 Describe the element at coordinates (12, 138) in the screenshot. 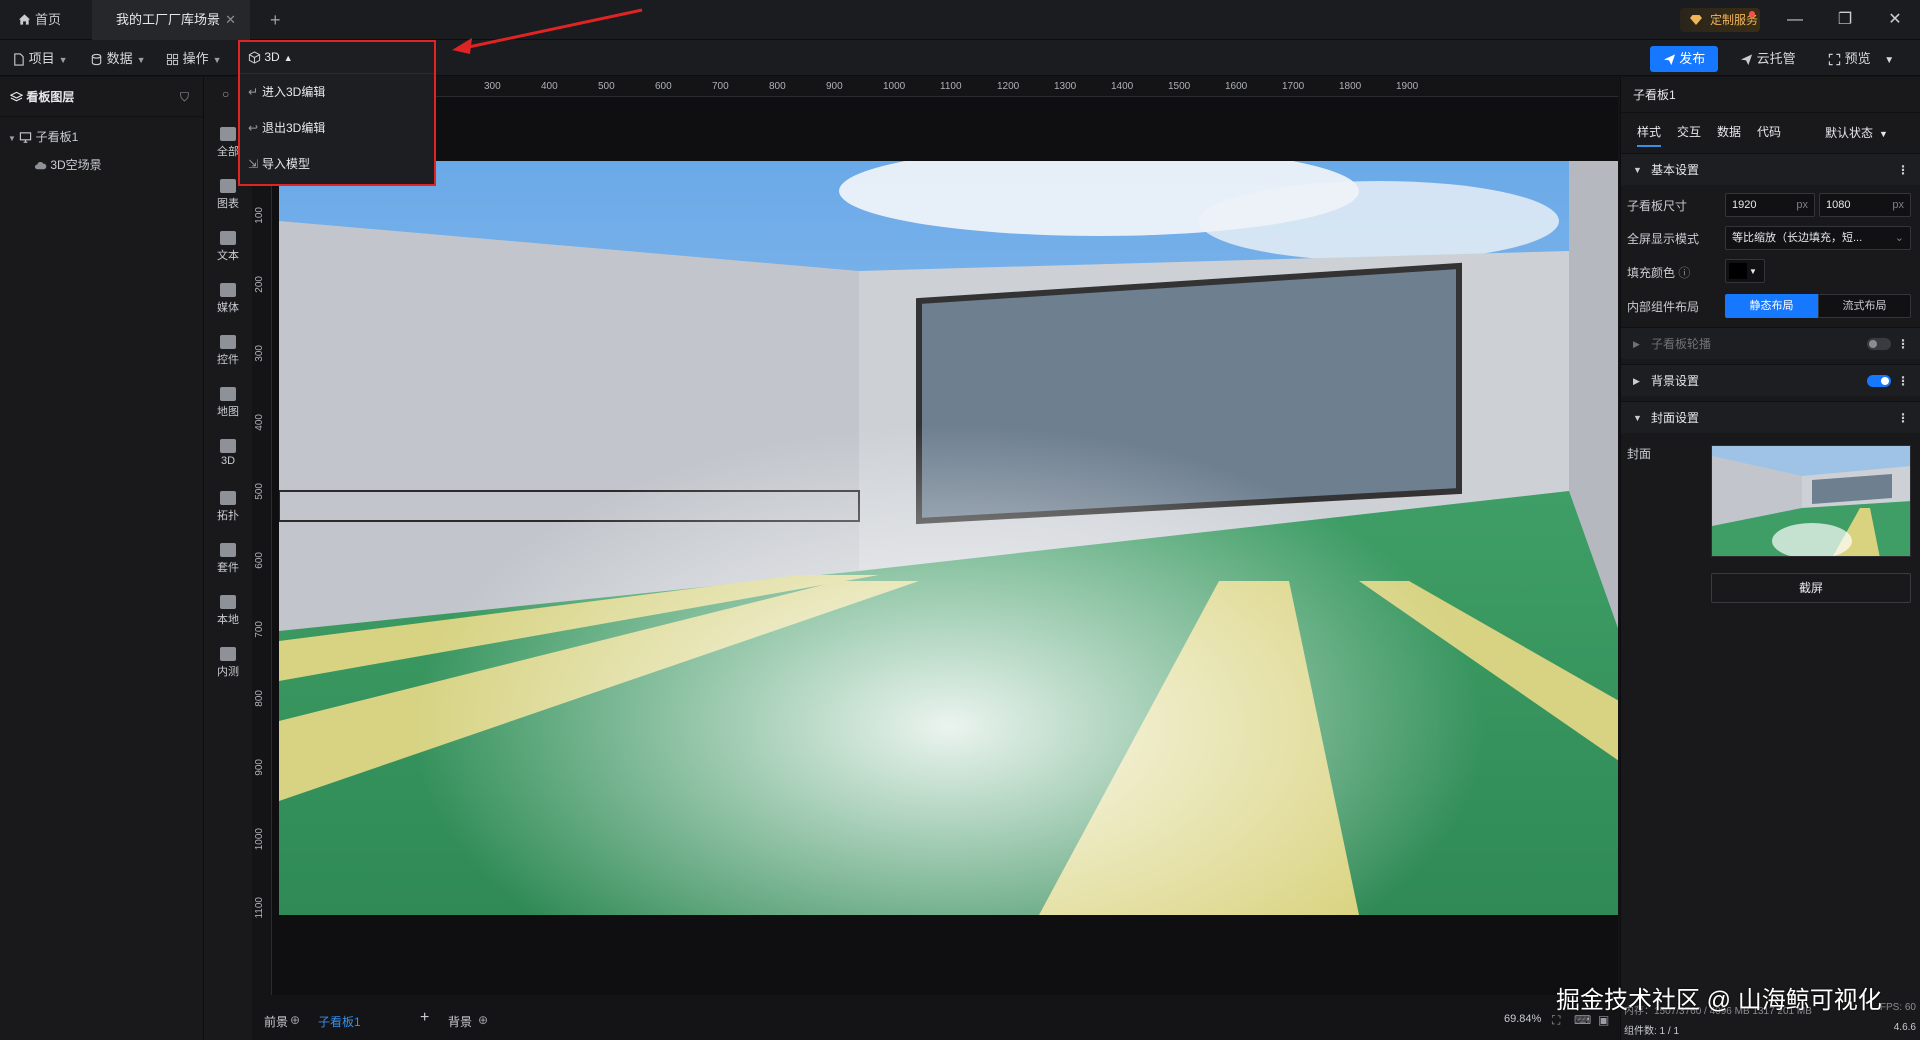

I see `expand-icon: ▼` at that location.